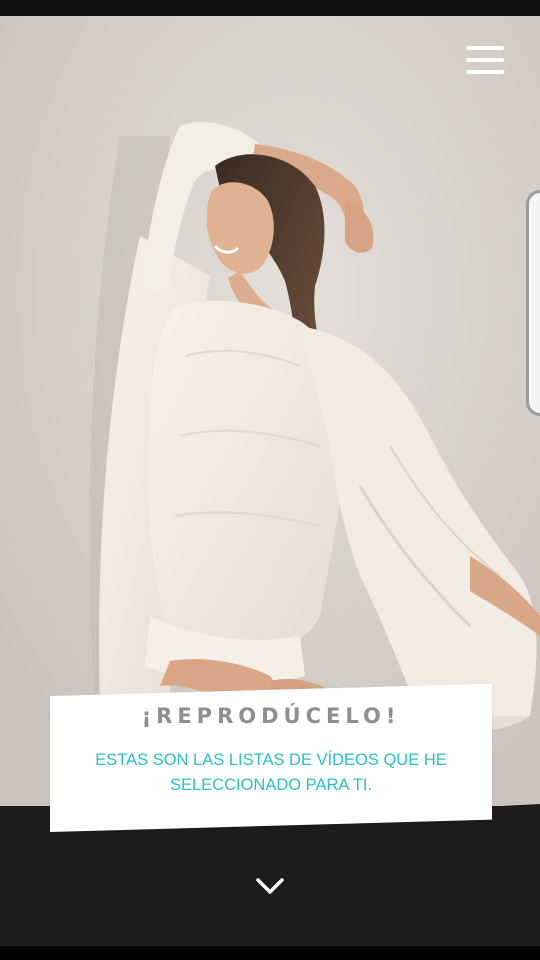  I want to click on card-title: ¡REPRODÚCELO!, so click(271, 715).